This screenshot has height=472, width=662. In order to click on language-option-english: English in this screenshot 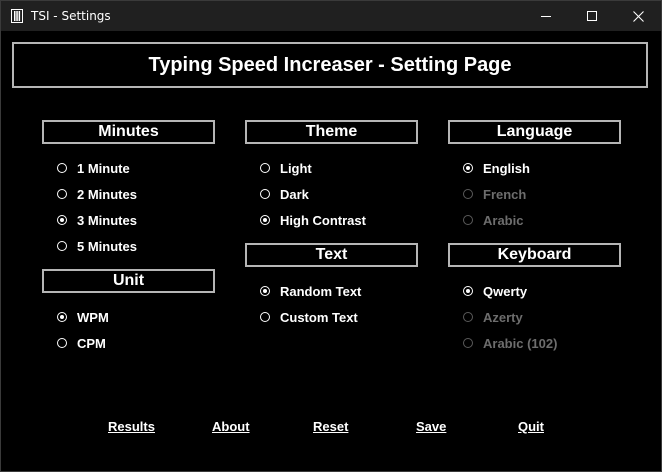, I will do `click(496, 168)`.